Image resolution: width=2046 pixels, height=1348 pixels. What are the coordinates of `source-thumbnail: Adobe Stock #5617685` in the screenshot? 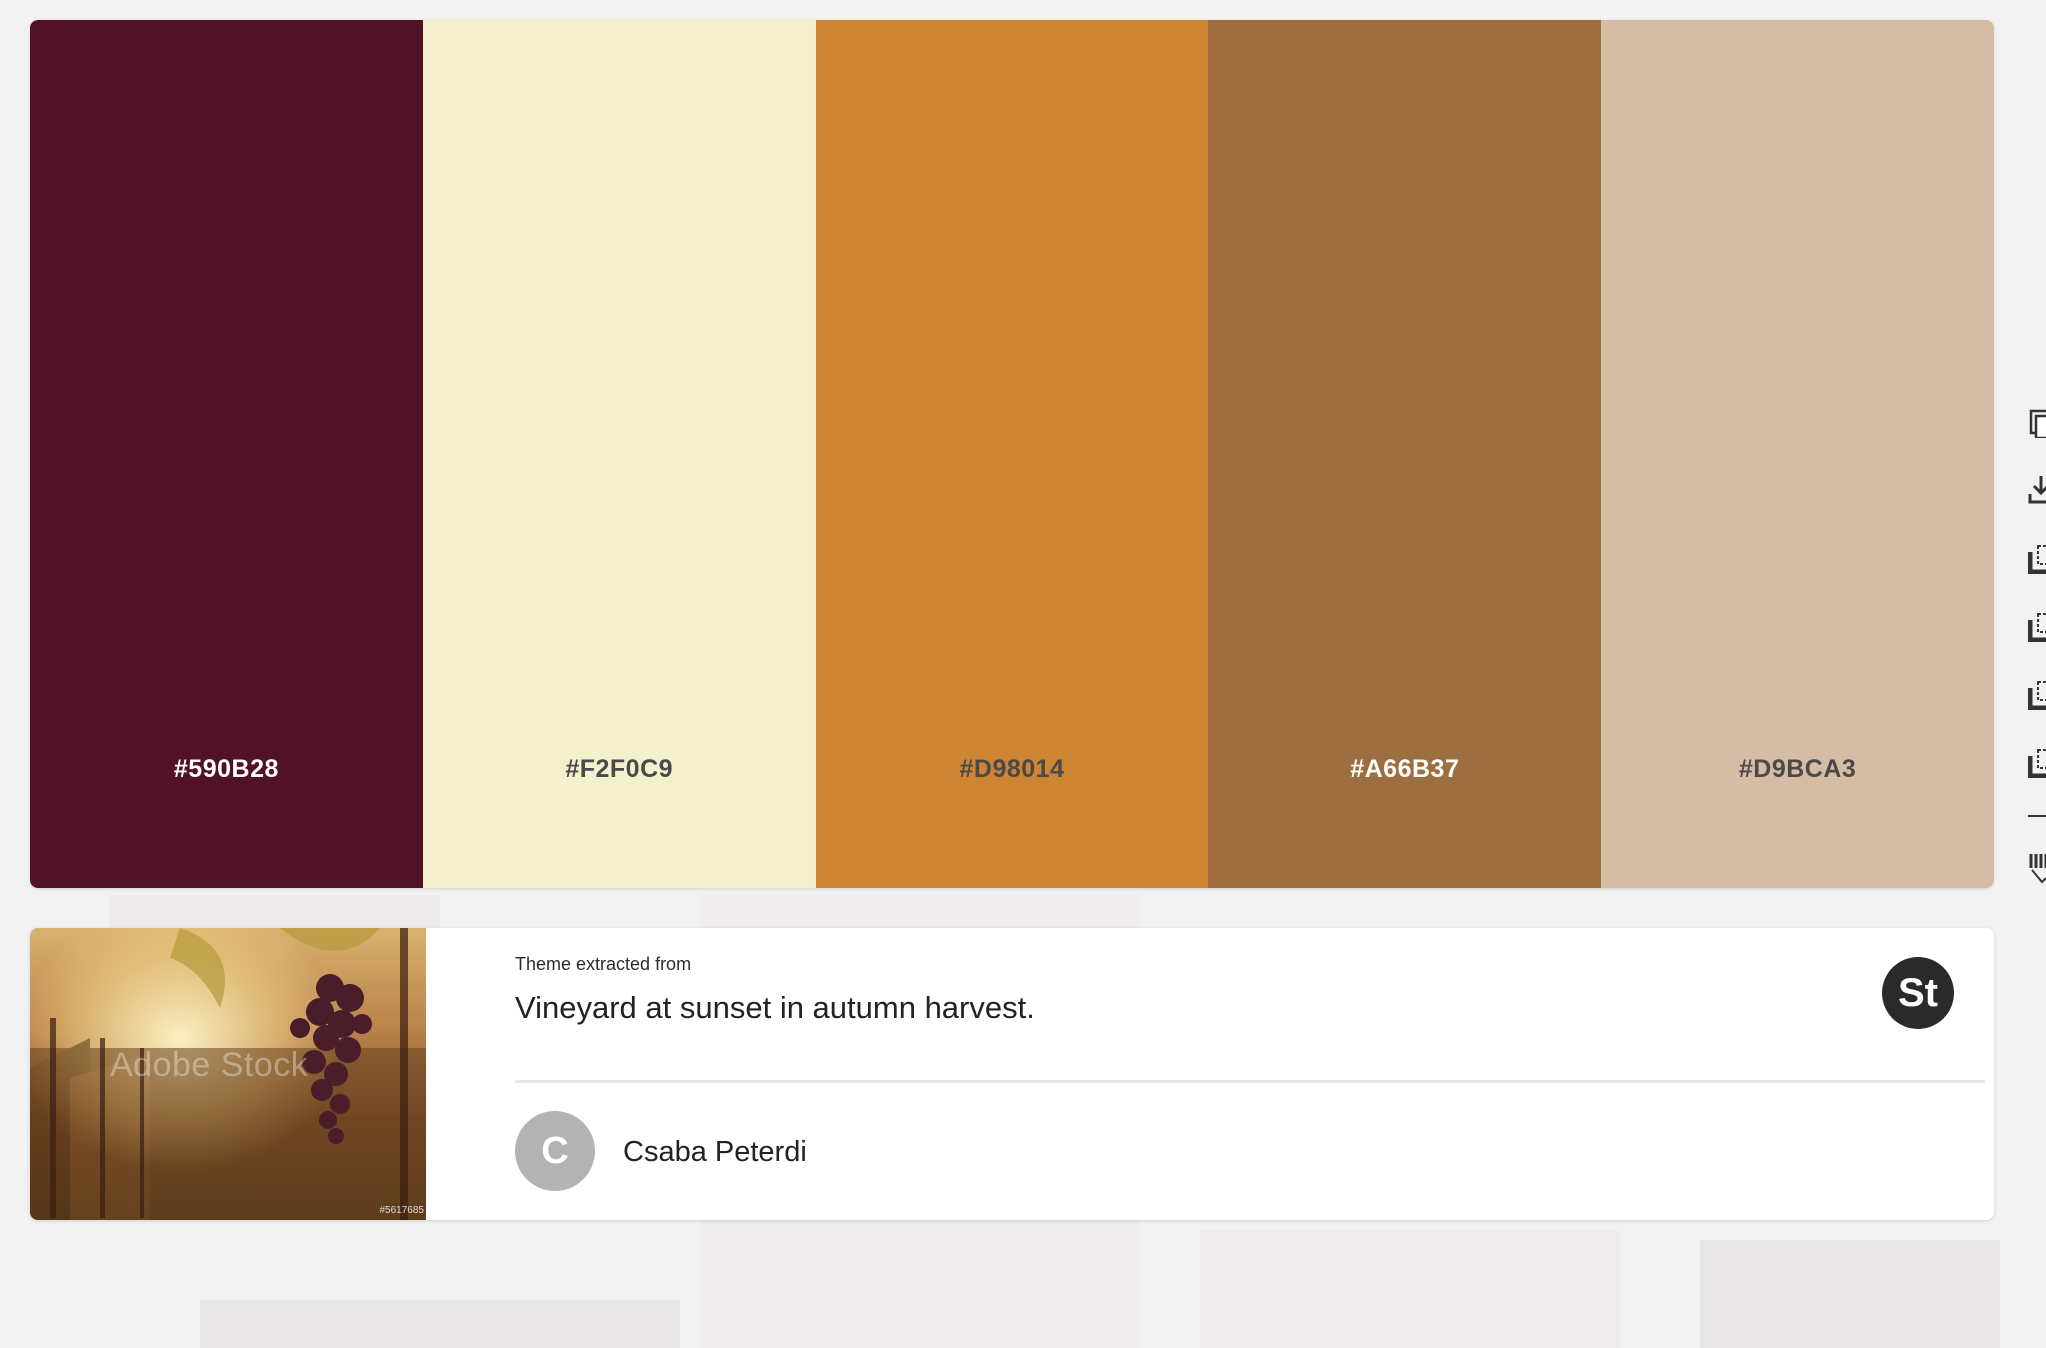 It's located at (228, 1074).